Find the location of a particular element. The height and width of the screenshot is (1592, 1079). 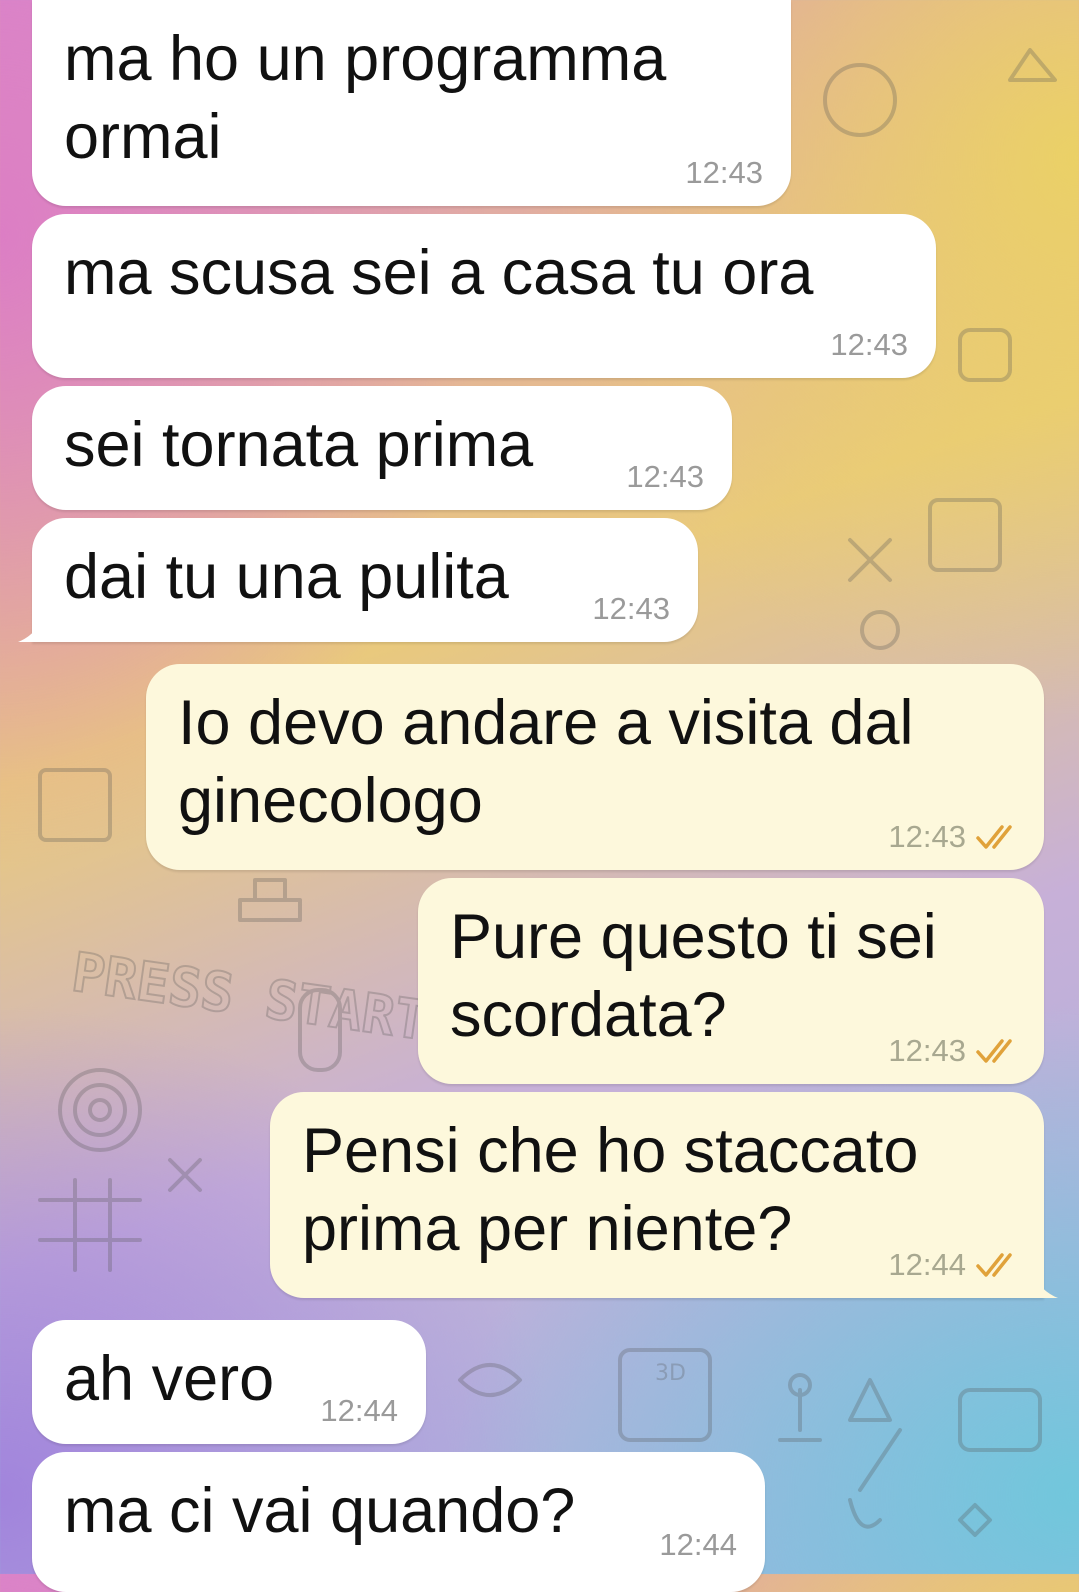

message-bubble-incoming: ma ho un programma ormai 12:43 is located at coordinates (411, 103).